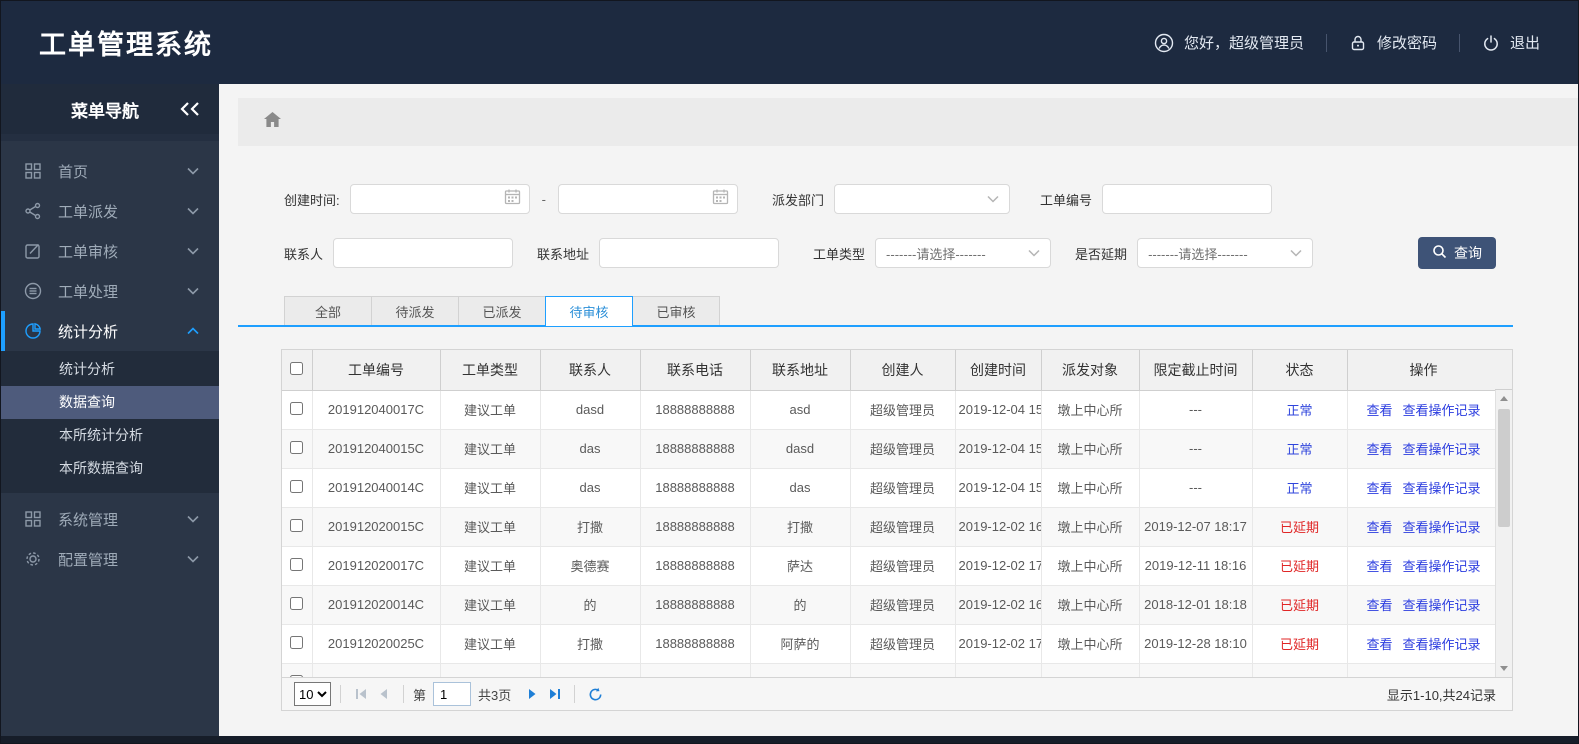  Describe the element at coordinates (110, 251) in the screenshot. I see `sidebar-item-review: 工单审核` at that location.